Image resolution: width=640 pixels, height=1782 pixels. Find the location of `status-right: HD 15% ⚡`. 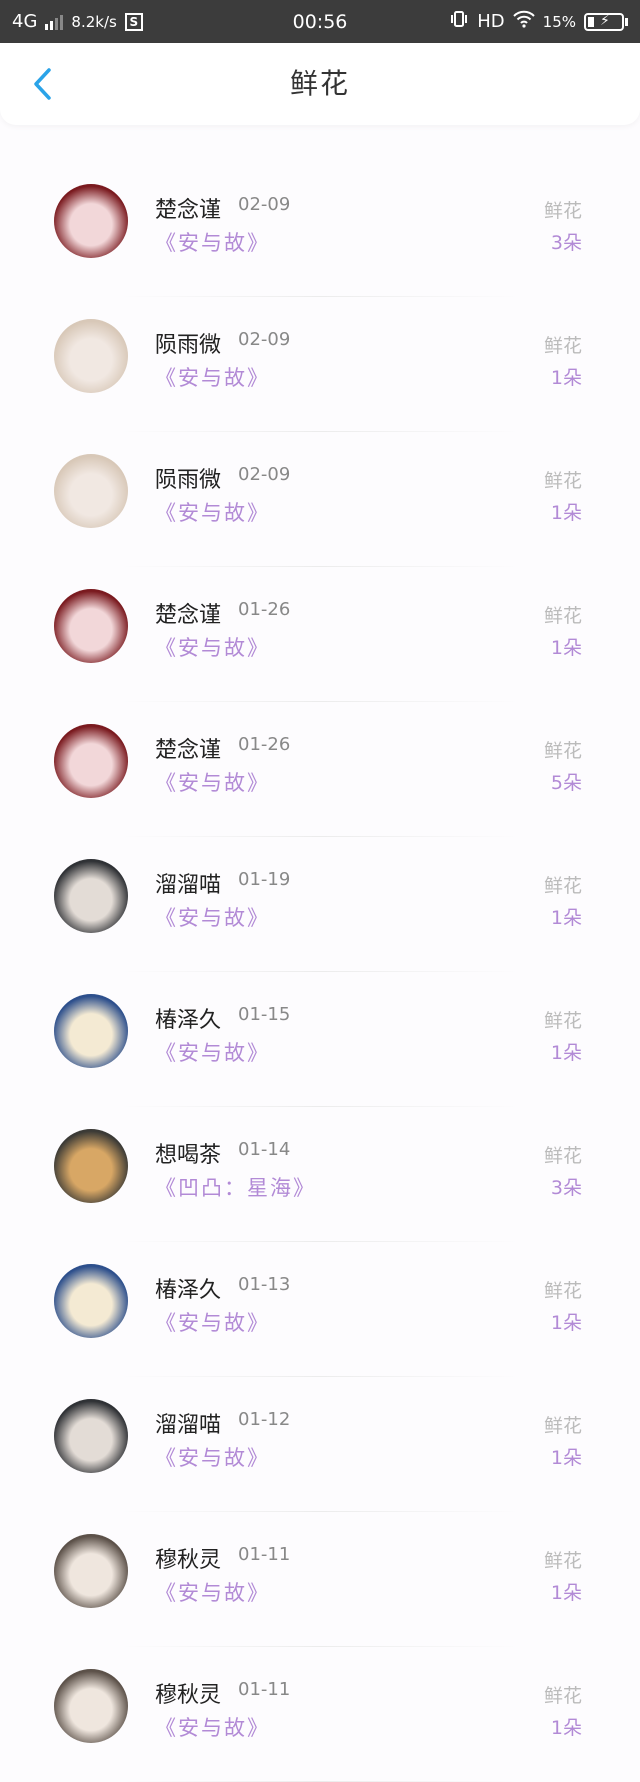

status-right: HD 15% ⚡ is located at coordinates (538, 21).